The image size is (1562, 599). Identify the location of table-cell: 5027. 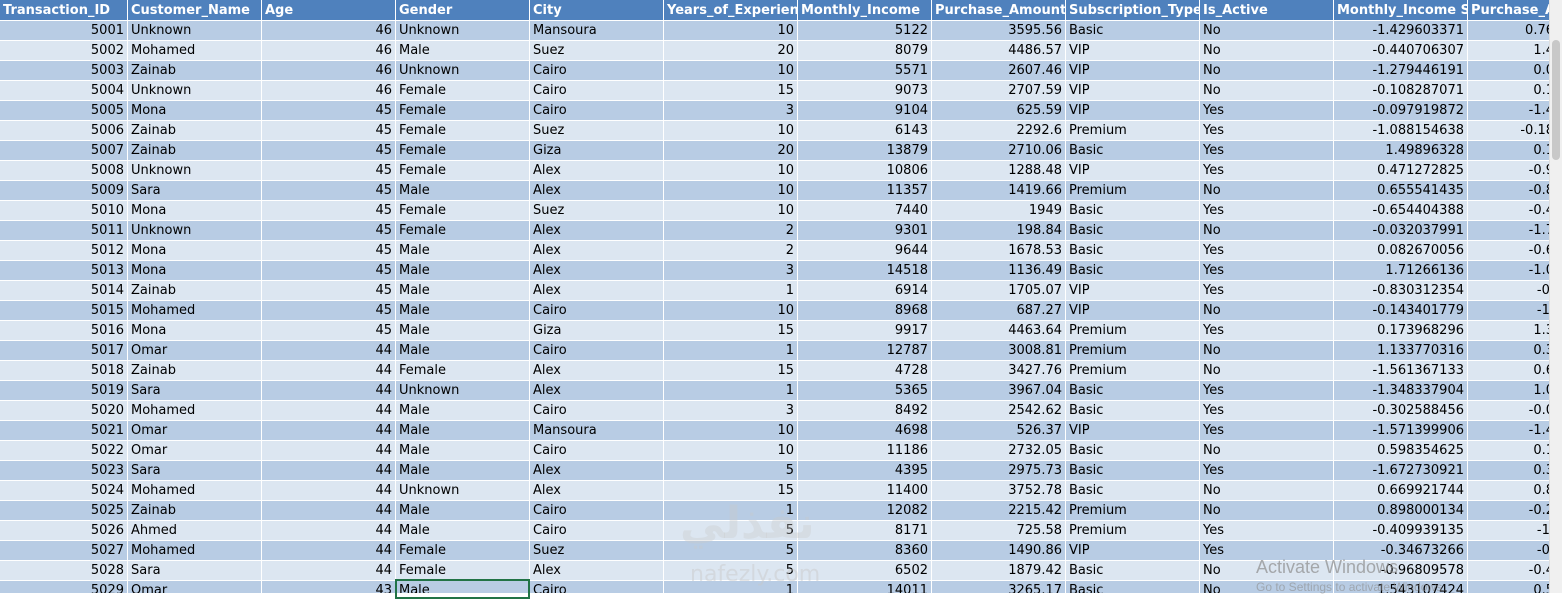
(64, 551).